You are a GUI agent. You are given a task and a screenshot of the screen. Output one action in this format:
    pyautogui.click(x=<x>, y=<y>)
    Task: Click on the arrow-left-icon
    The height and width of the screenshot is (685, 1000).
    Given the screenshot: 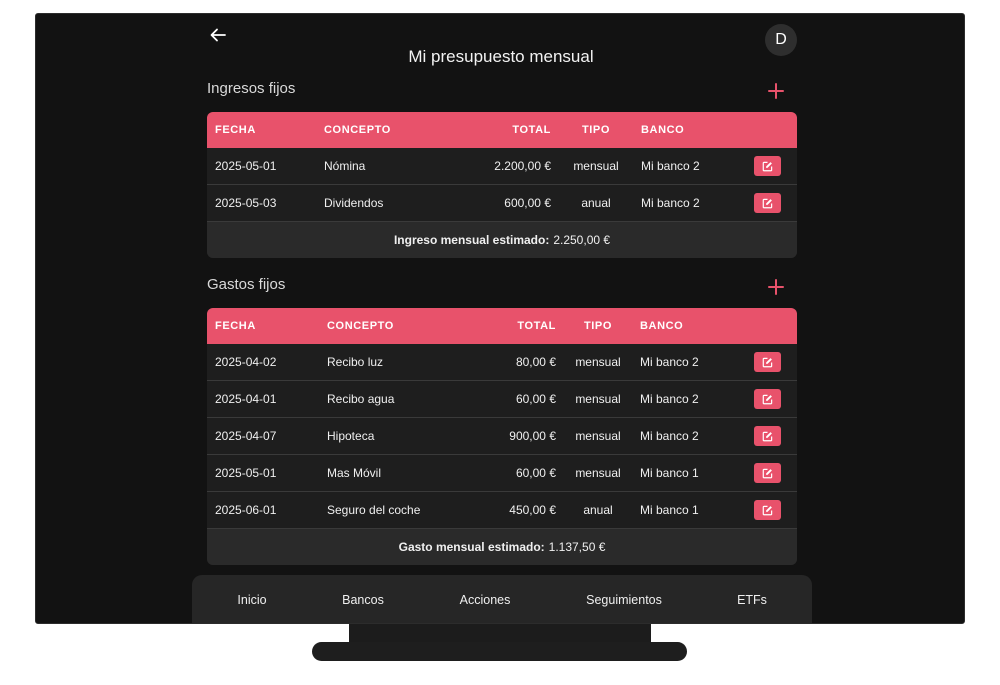 What is the action you would take?
    pyautogui.click(x=218, y=35)
    